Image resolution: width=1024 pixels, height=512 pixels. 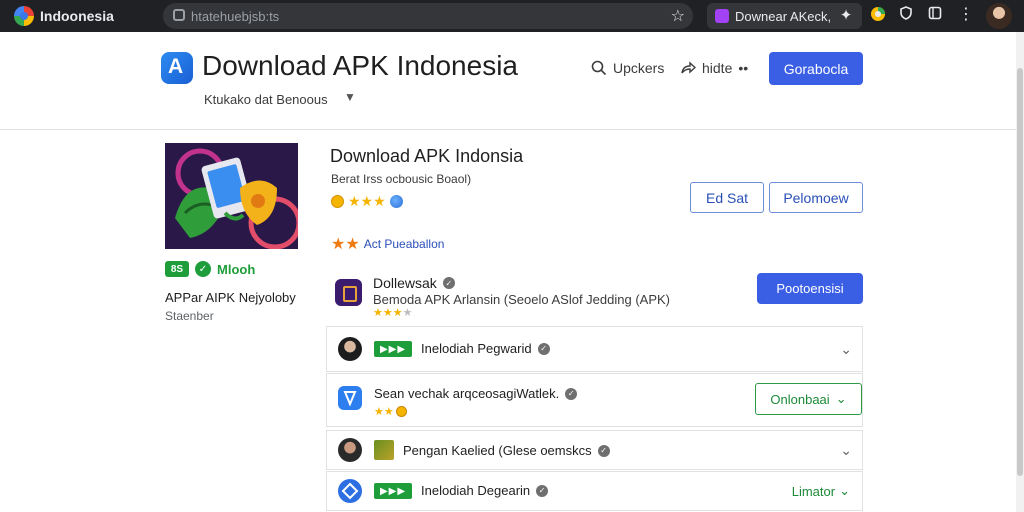 What do you see at coordinates (384, 412) in the screenshot?
I see `row-stars-text: ★★` at bounding box center [384, 412].